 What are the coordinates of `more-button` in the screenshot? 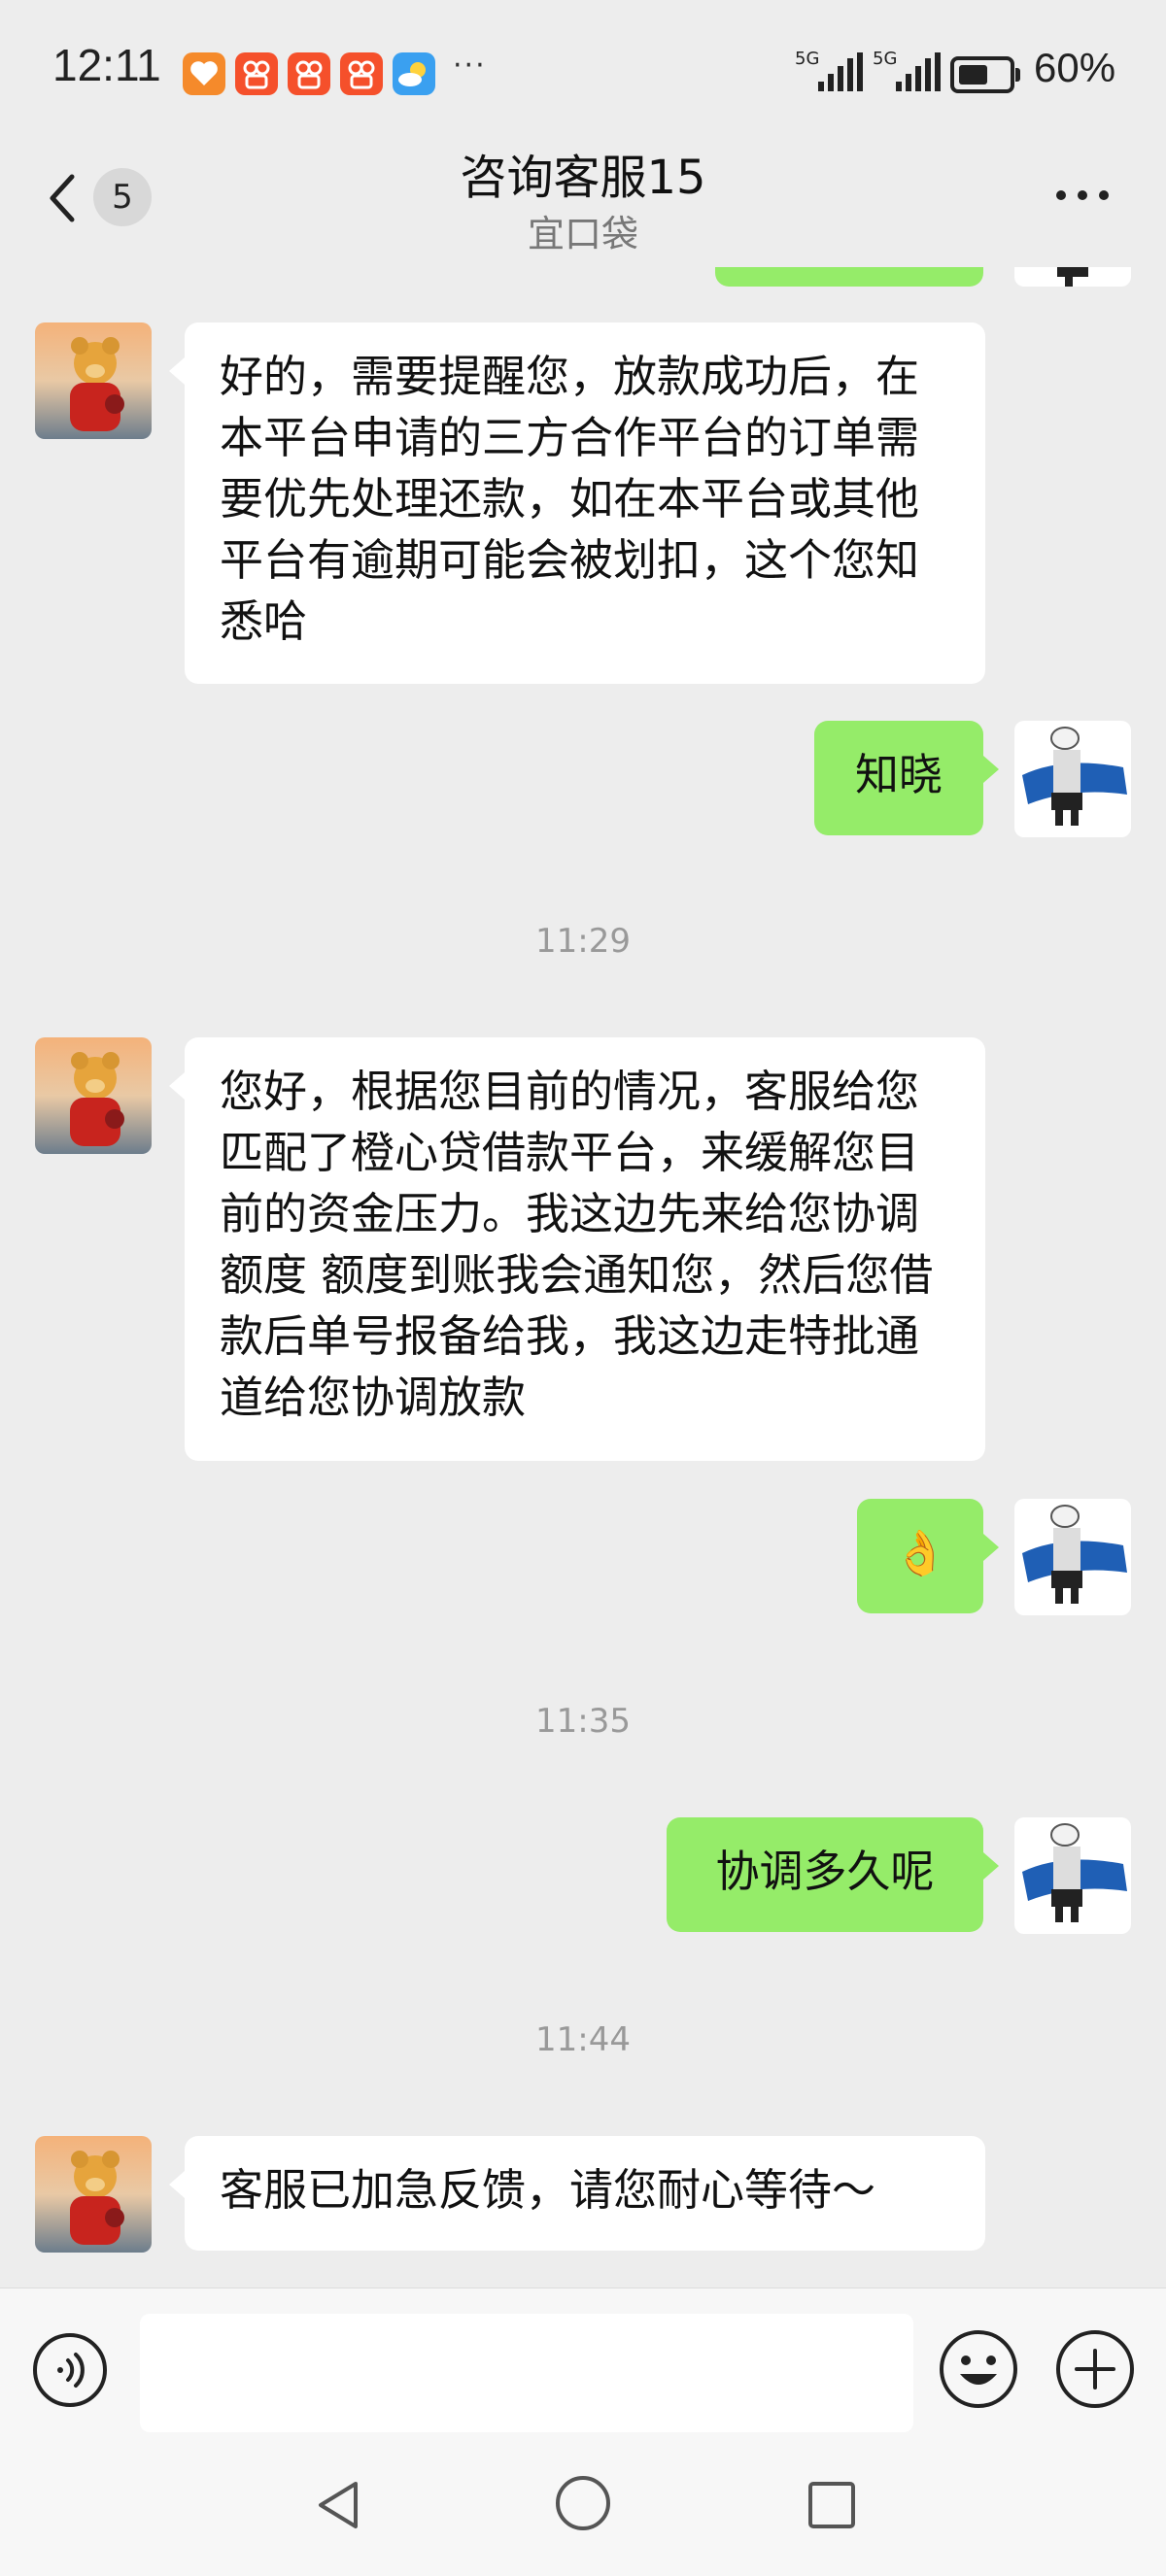 It's located at (1082, 195).